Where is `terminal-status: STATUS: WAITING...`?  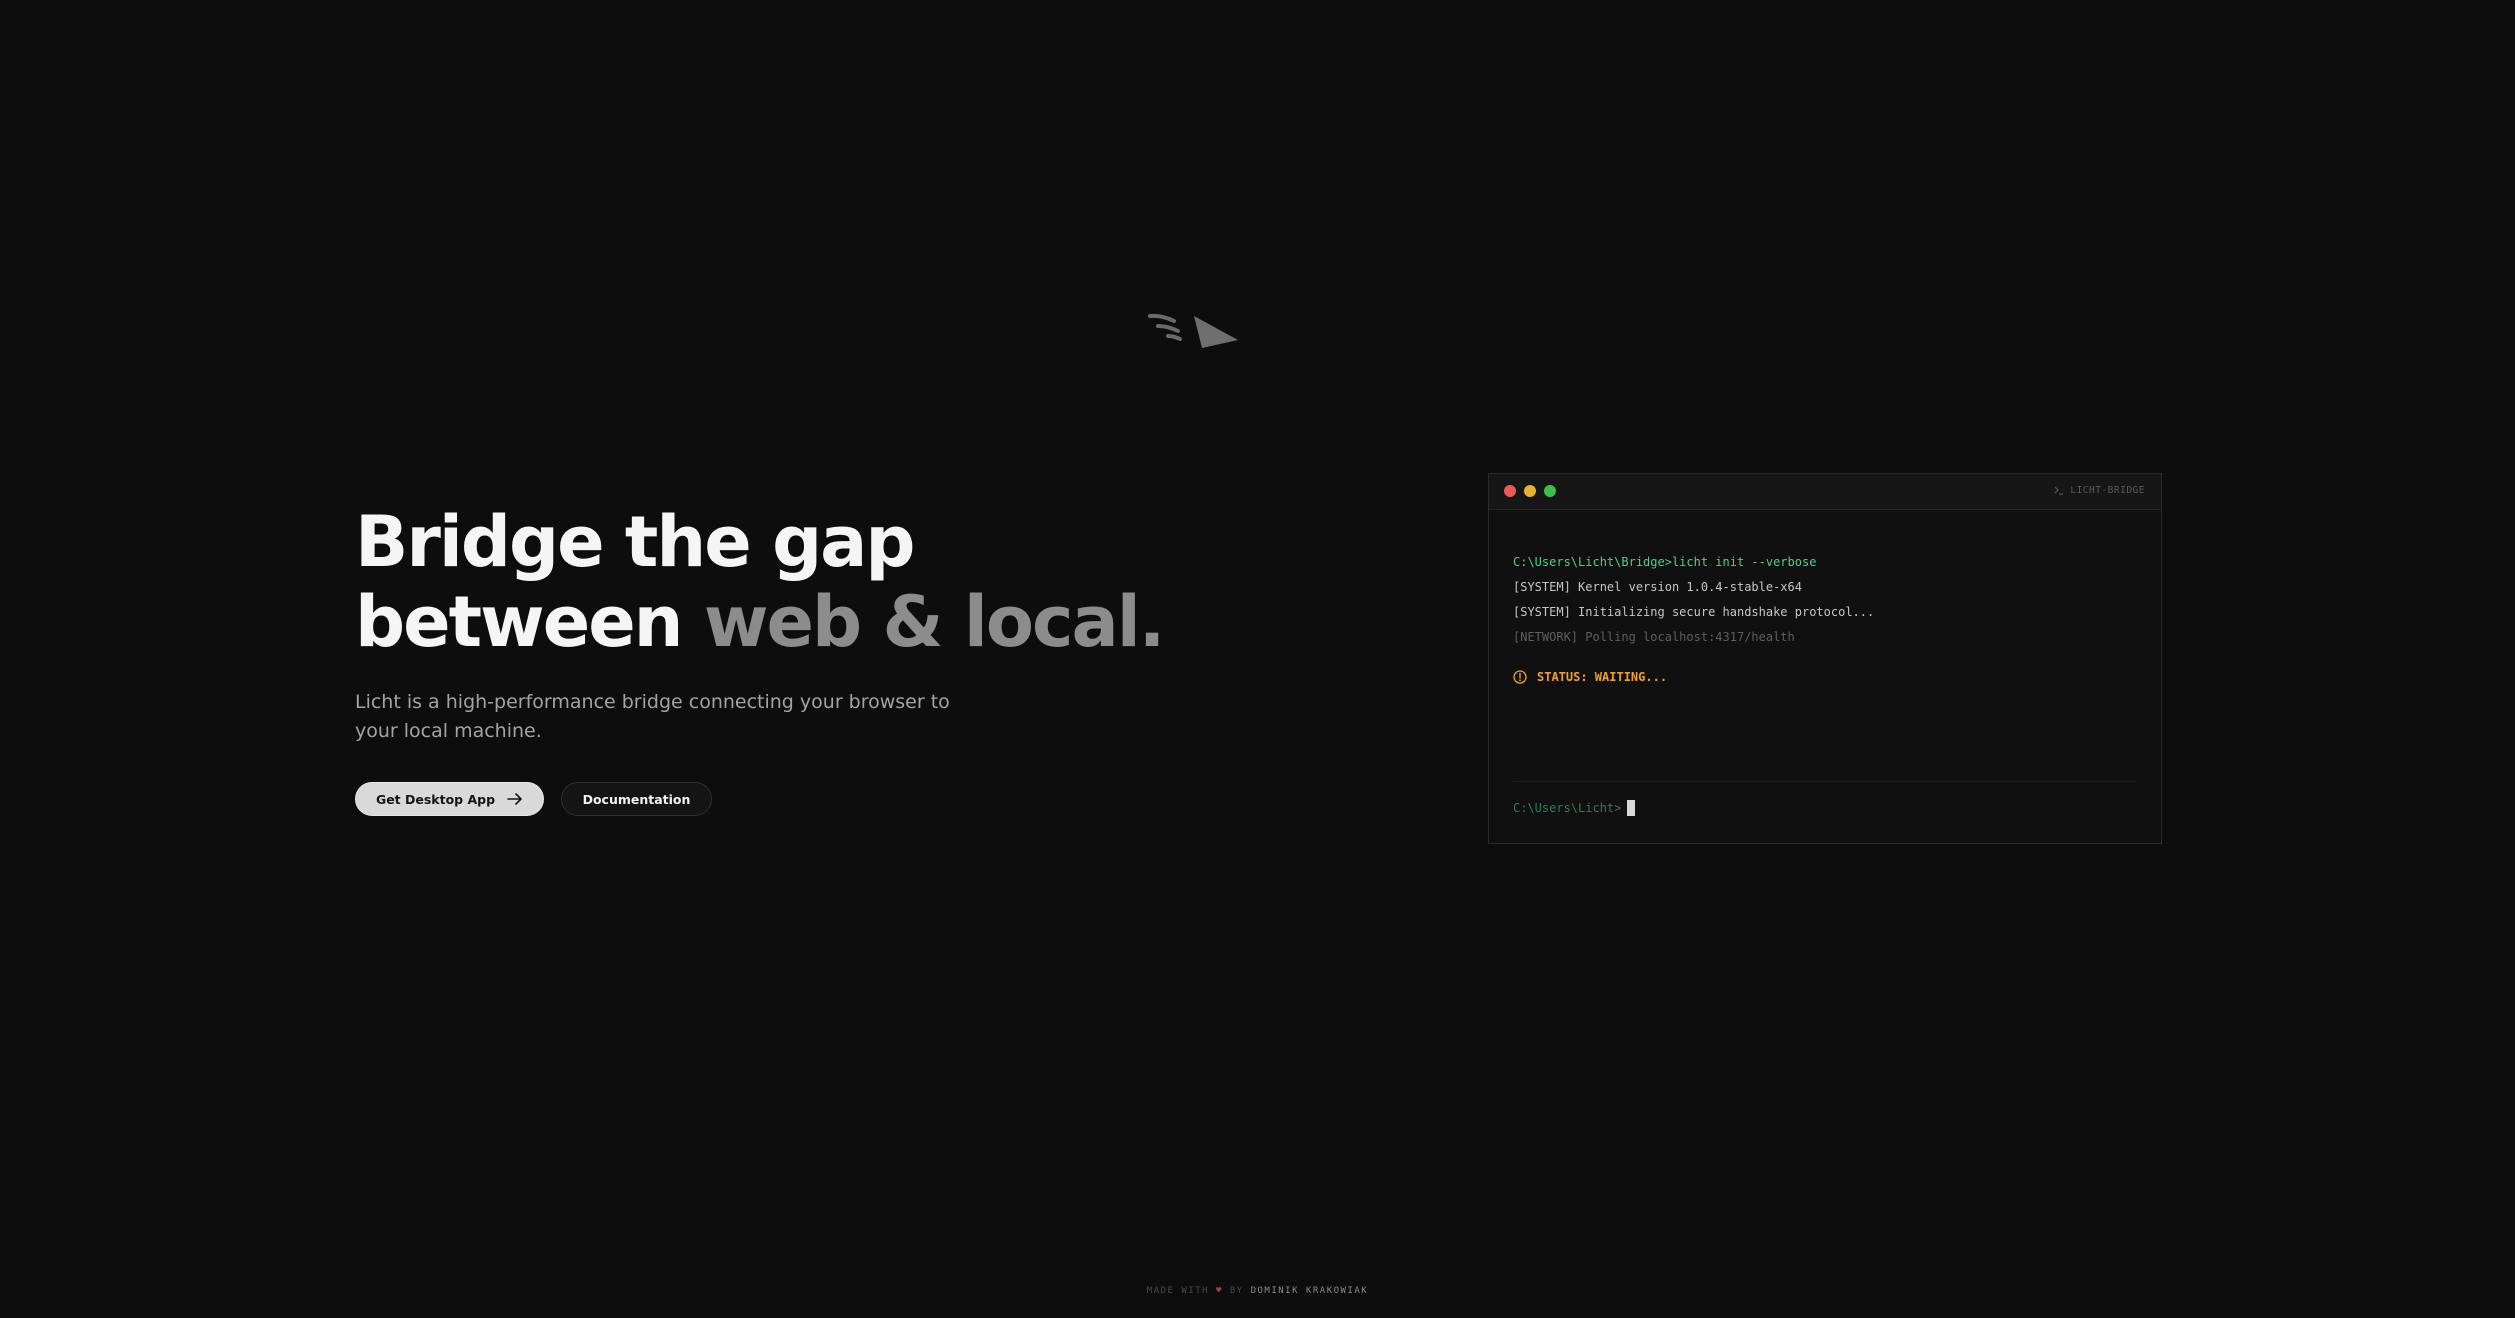 terminal-status: STATUS: WAITING... is located at coordinates (1825, 677).